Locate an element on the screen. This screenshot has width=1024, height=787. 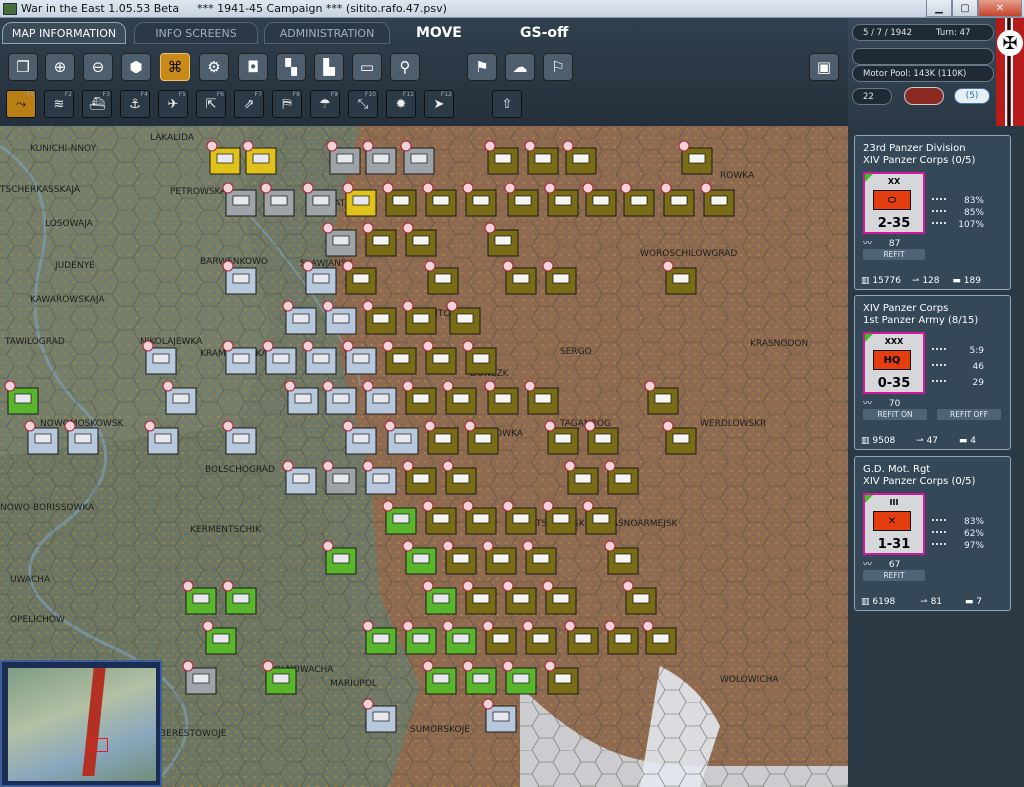
reserve-badge: (5) is located at coordinates (972, 96).